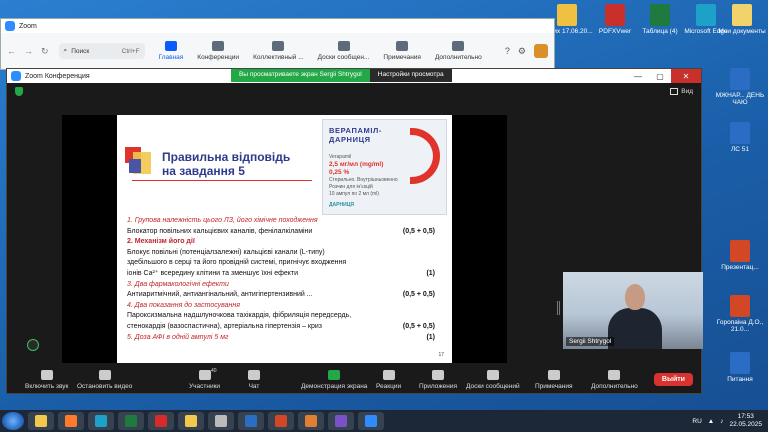 The width and height of the screenshot is (768, 432). Describe the element at coordinates (311, 421) in the screenshot. I see `taskbar-paint` at that location.